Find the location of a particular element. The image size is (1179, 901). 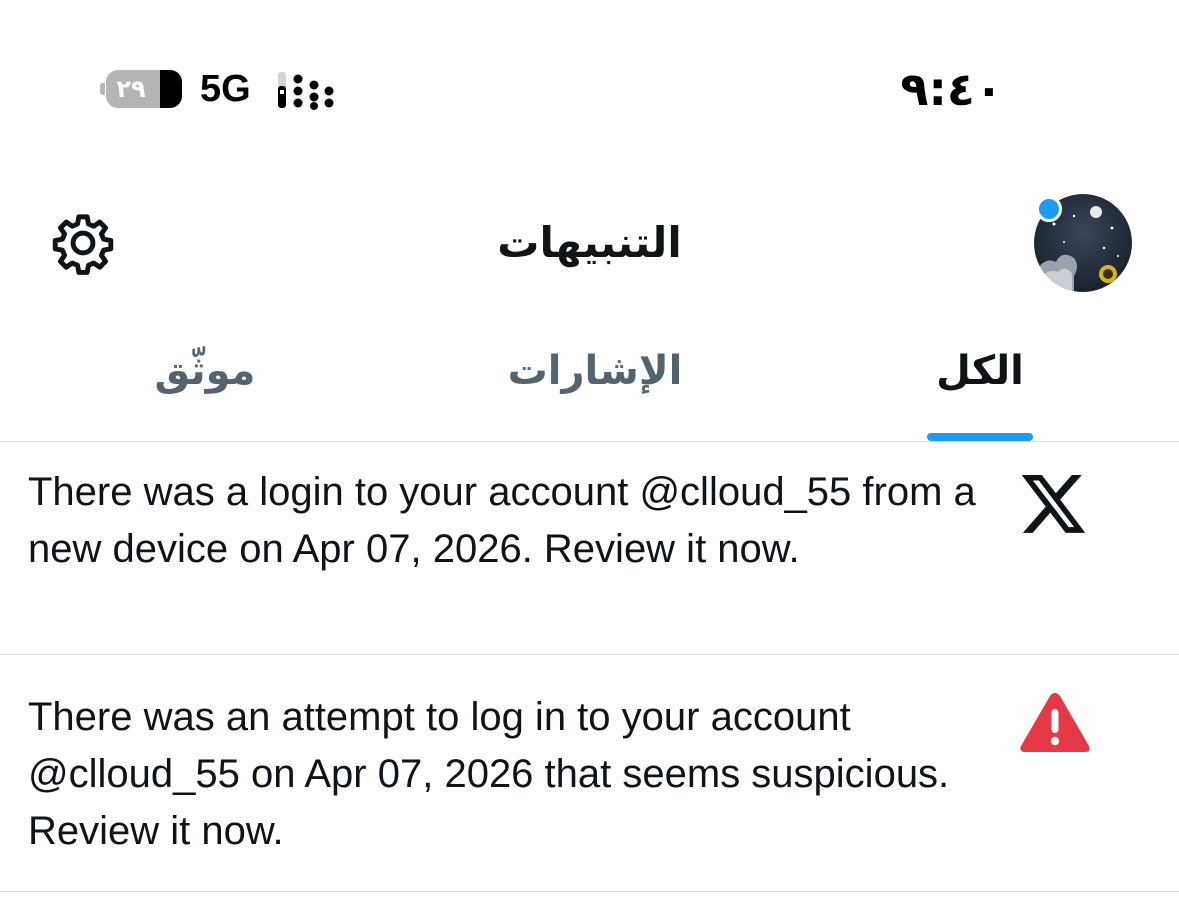

new-activity-dot is located at coordinates (1049, 209).